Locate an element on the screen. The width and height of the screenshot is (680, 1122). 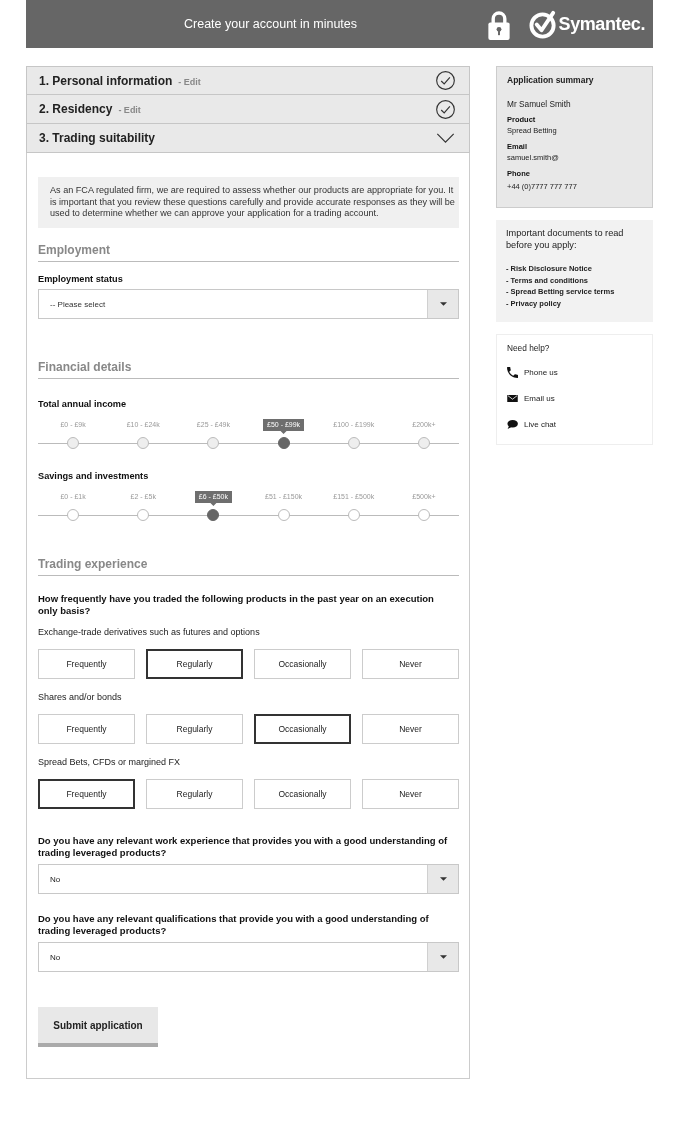
step-title: 2. Residency is located at coordinates (76, 109).